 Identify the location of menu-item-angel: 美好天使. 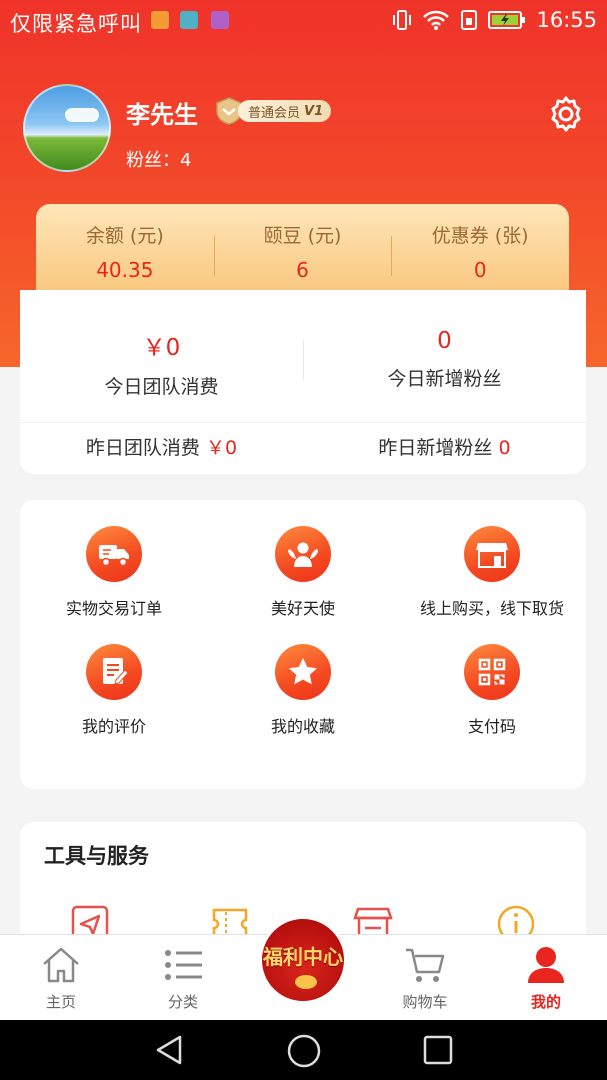
(303, 572).